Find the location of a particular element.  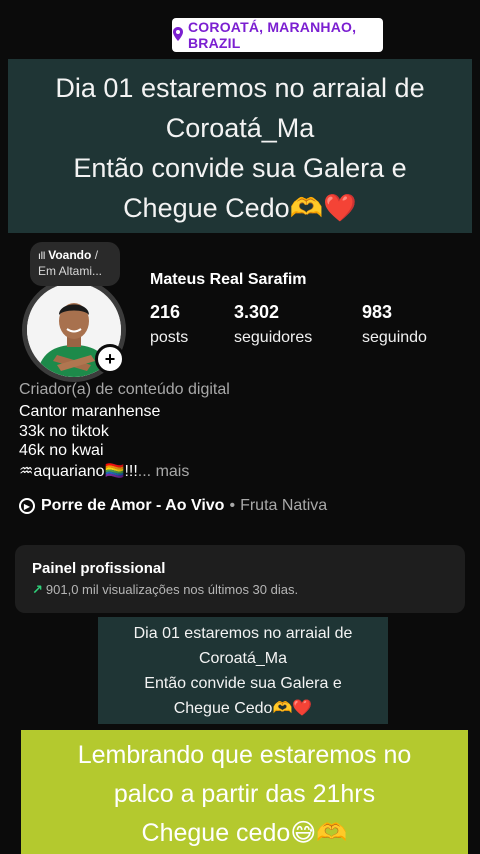

song-title: Porre de Amor - Ao Vivo is located at coordinates (133, 505).